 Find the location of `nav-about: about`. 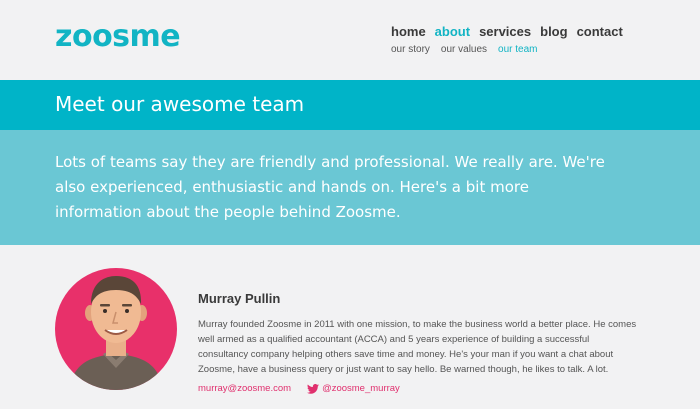

nav-about: about is located at coordinates (452, 31).